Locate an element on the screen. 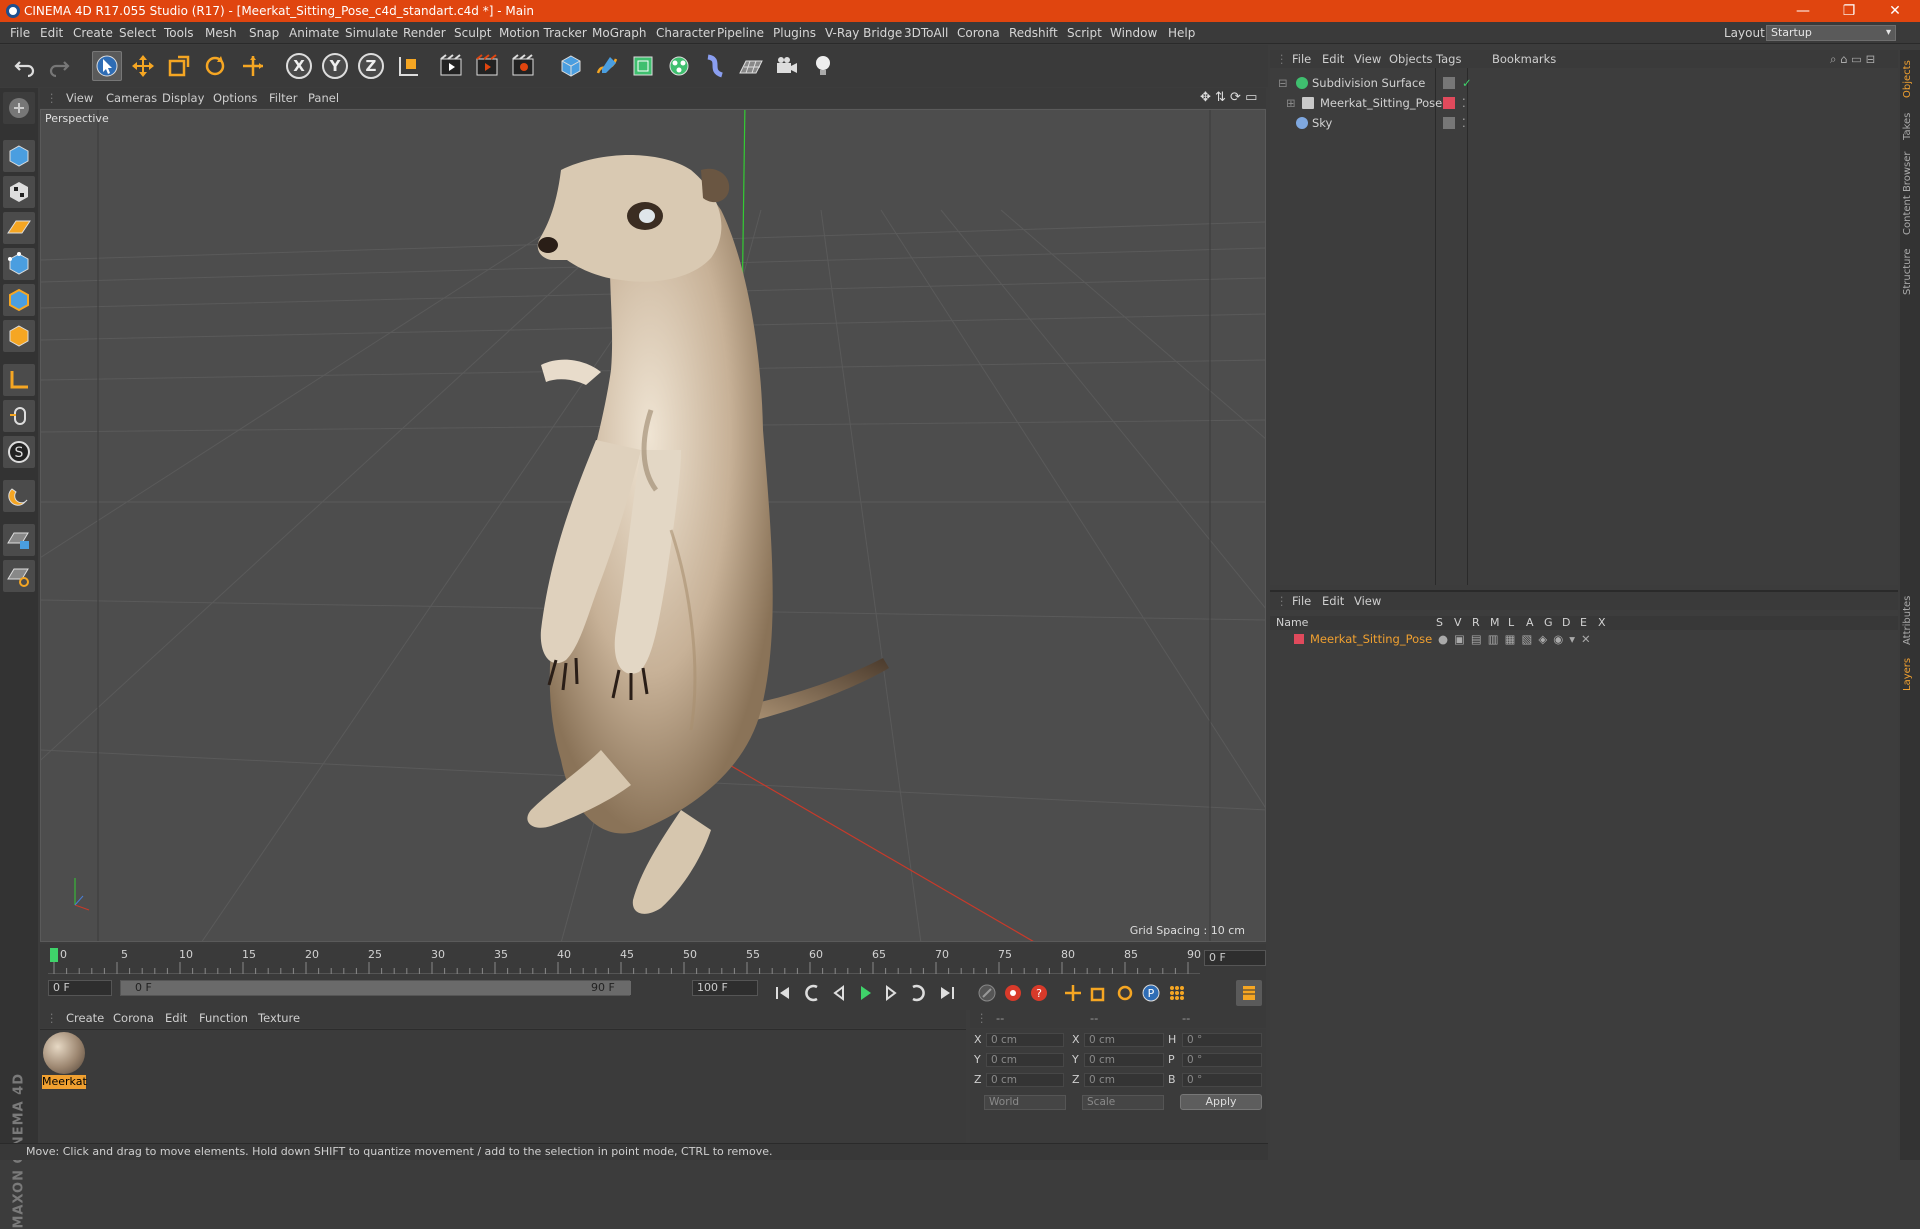 The width and height of the screenshot is (1920, 1229). position-y-field: 0 cm is located at coordinates (1025, 1060).